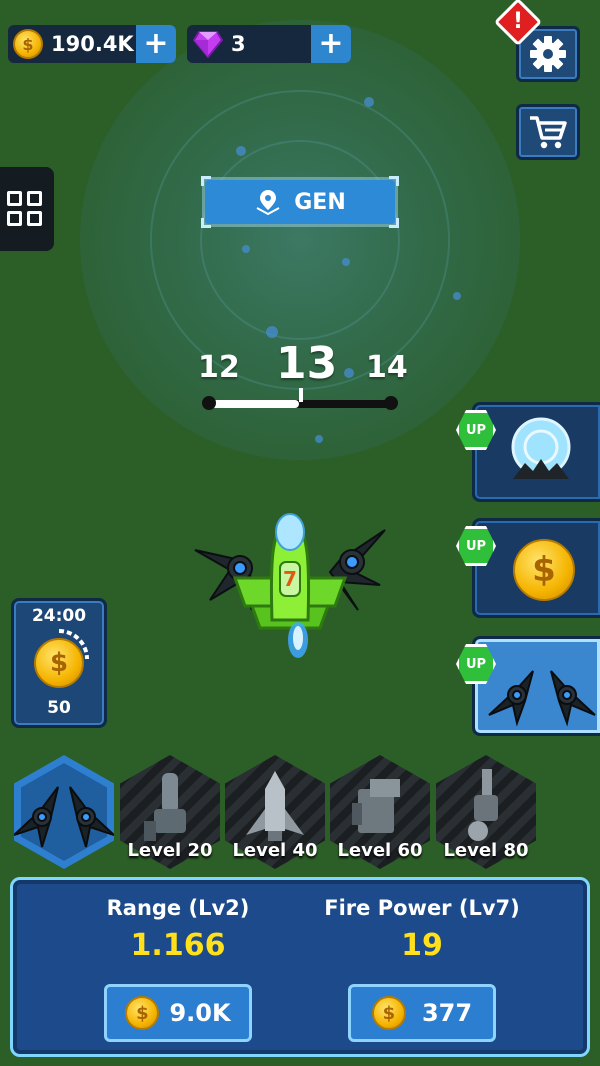 This screenshot has height=1066, width=600. What do you see at coordinates (307, 363) in the screenshot?
I see `level-current: 13` at bounding box center [307, 363].